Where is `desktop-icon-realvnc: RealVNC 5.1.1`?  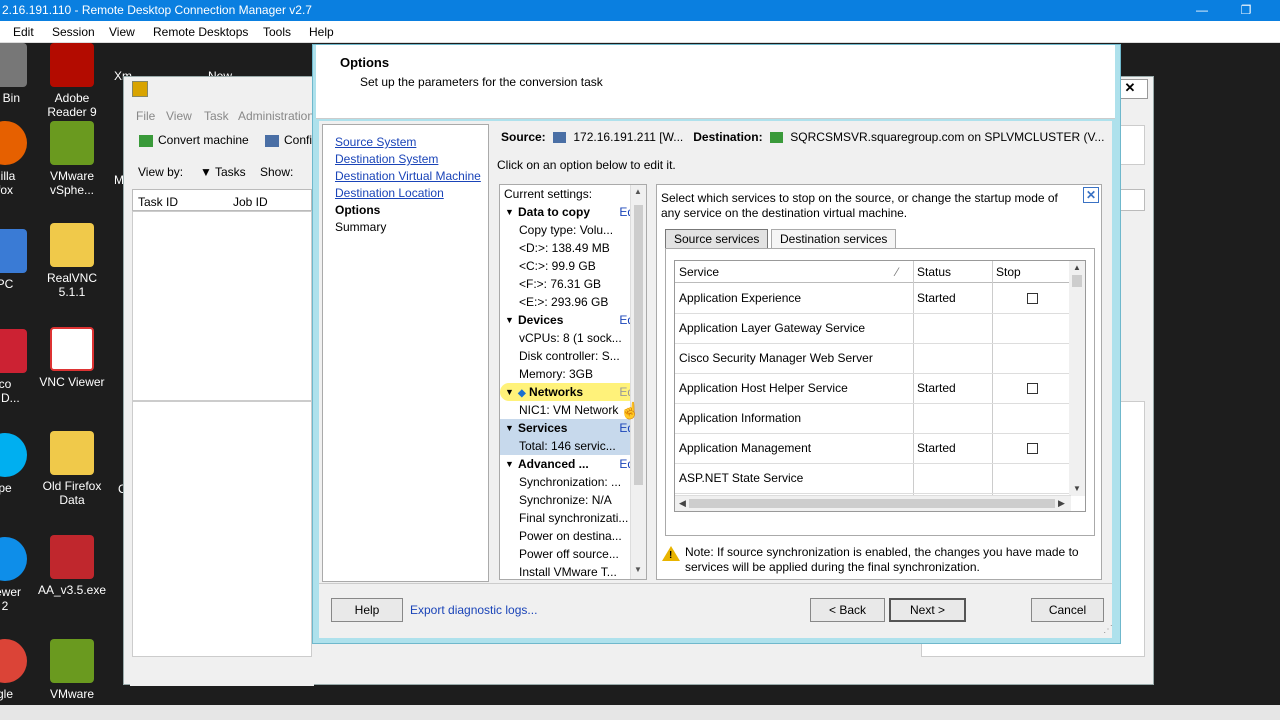
desktop-icon-realvnc: RealVNC 5.1.1 is located at coordinates (72, 261).